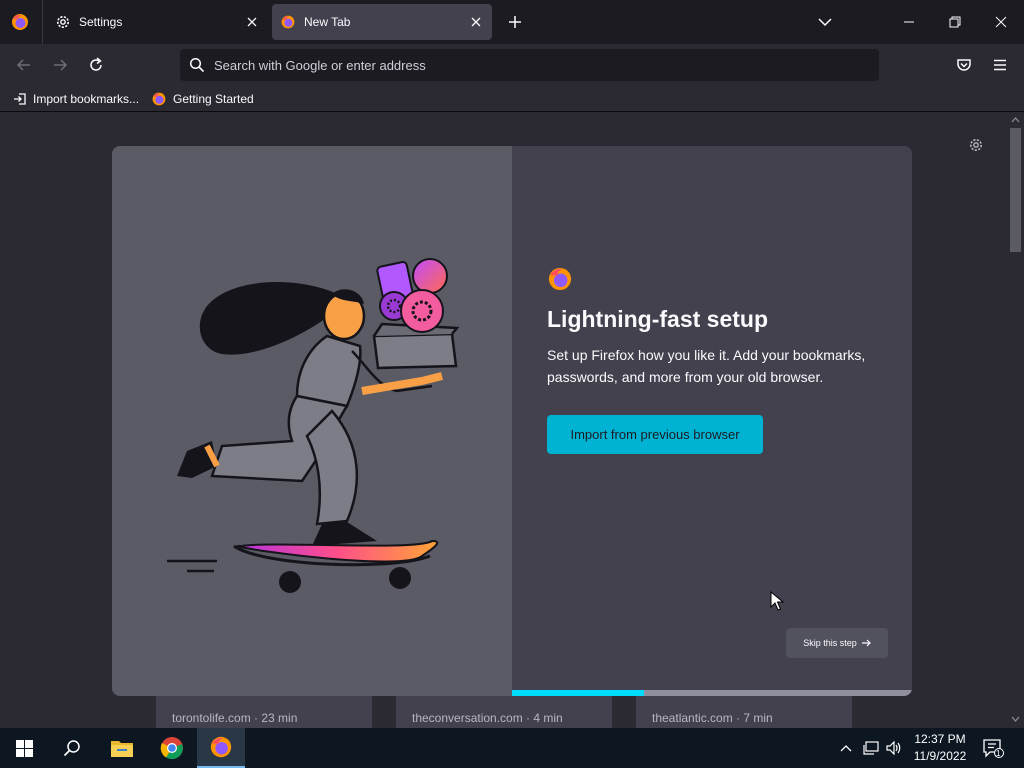  I want to click on file-explorer-icon, so click(122, 748).